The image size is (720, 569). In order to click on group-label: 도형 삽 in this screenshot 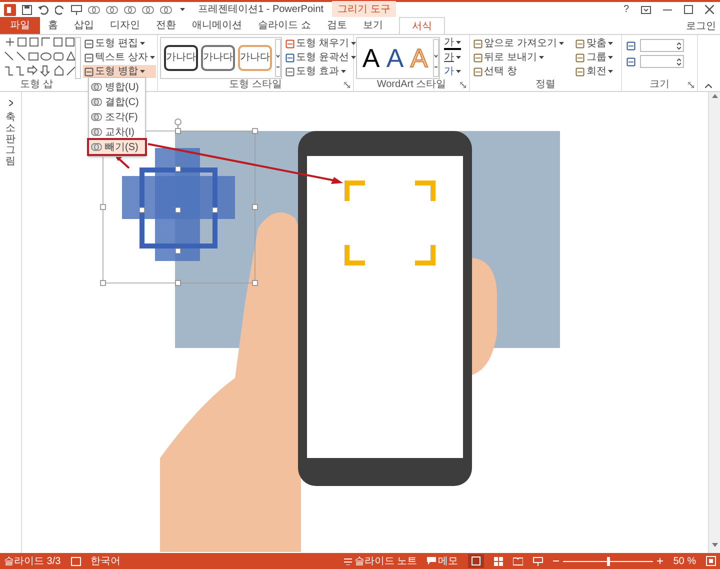, I will do `click(36, 85)`.